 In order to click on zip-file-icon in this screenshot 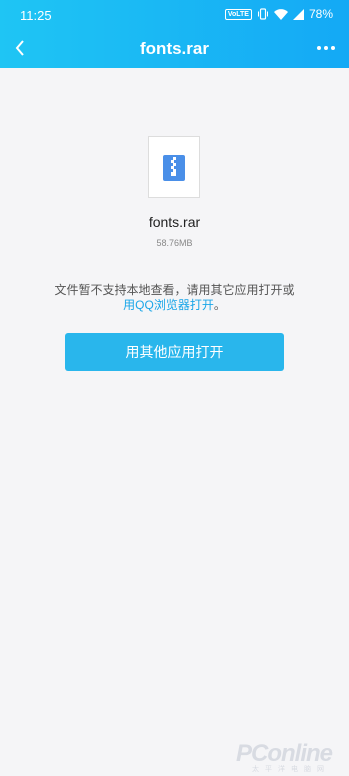, I will do `click(174, 168)`.